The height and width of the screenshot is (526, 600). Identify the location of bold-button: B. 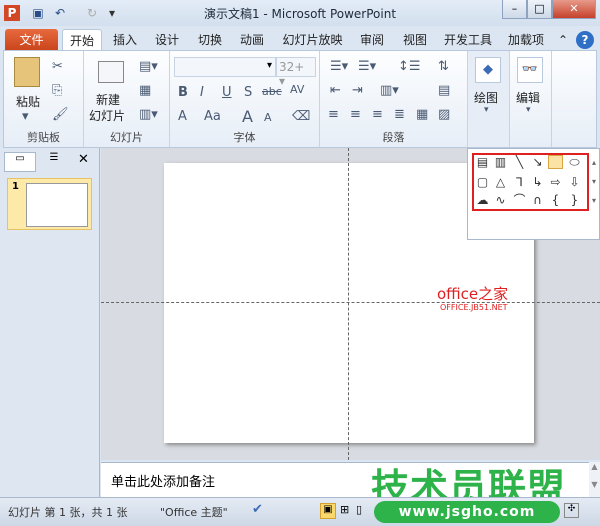
(183, 92).